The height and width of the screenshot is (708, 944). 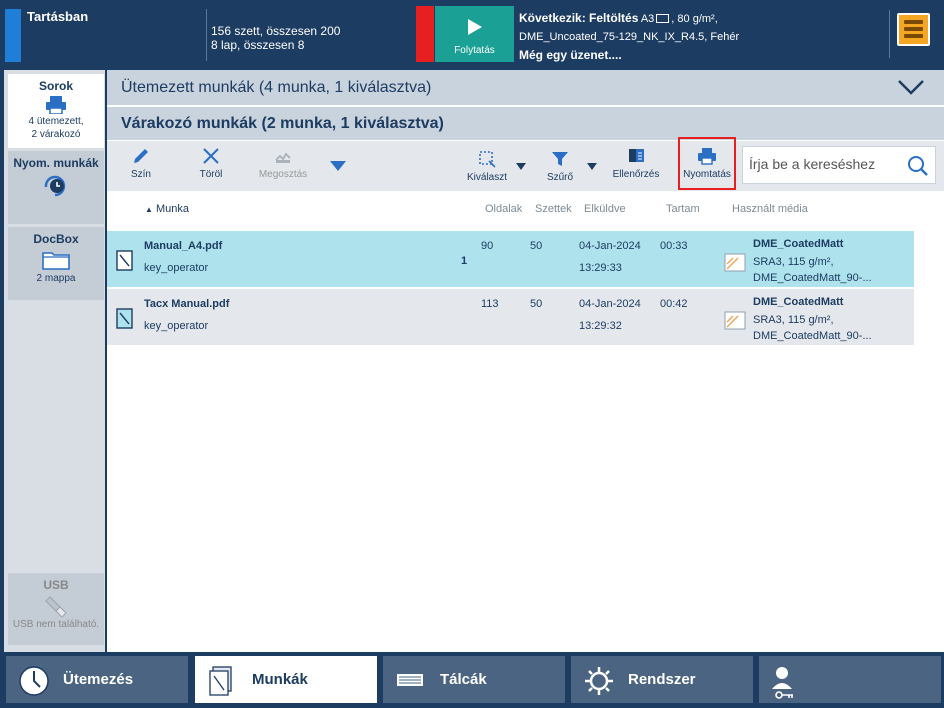 I want to click on column-job: ▲ Munka, so click(x=167, y=209).